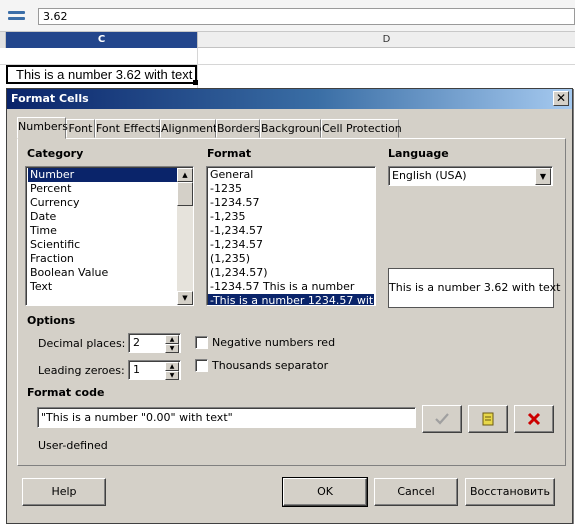 Image resolution: width=575 pixels, height=524 pixels. Describe the element at coordinates (201, 342) in the screenshot. I see `negative-red-checkbox` at that location.